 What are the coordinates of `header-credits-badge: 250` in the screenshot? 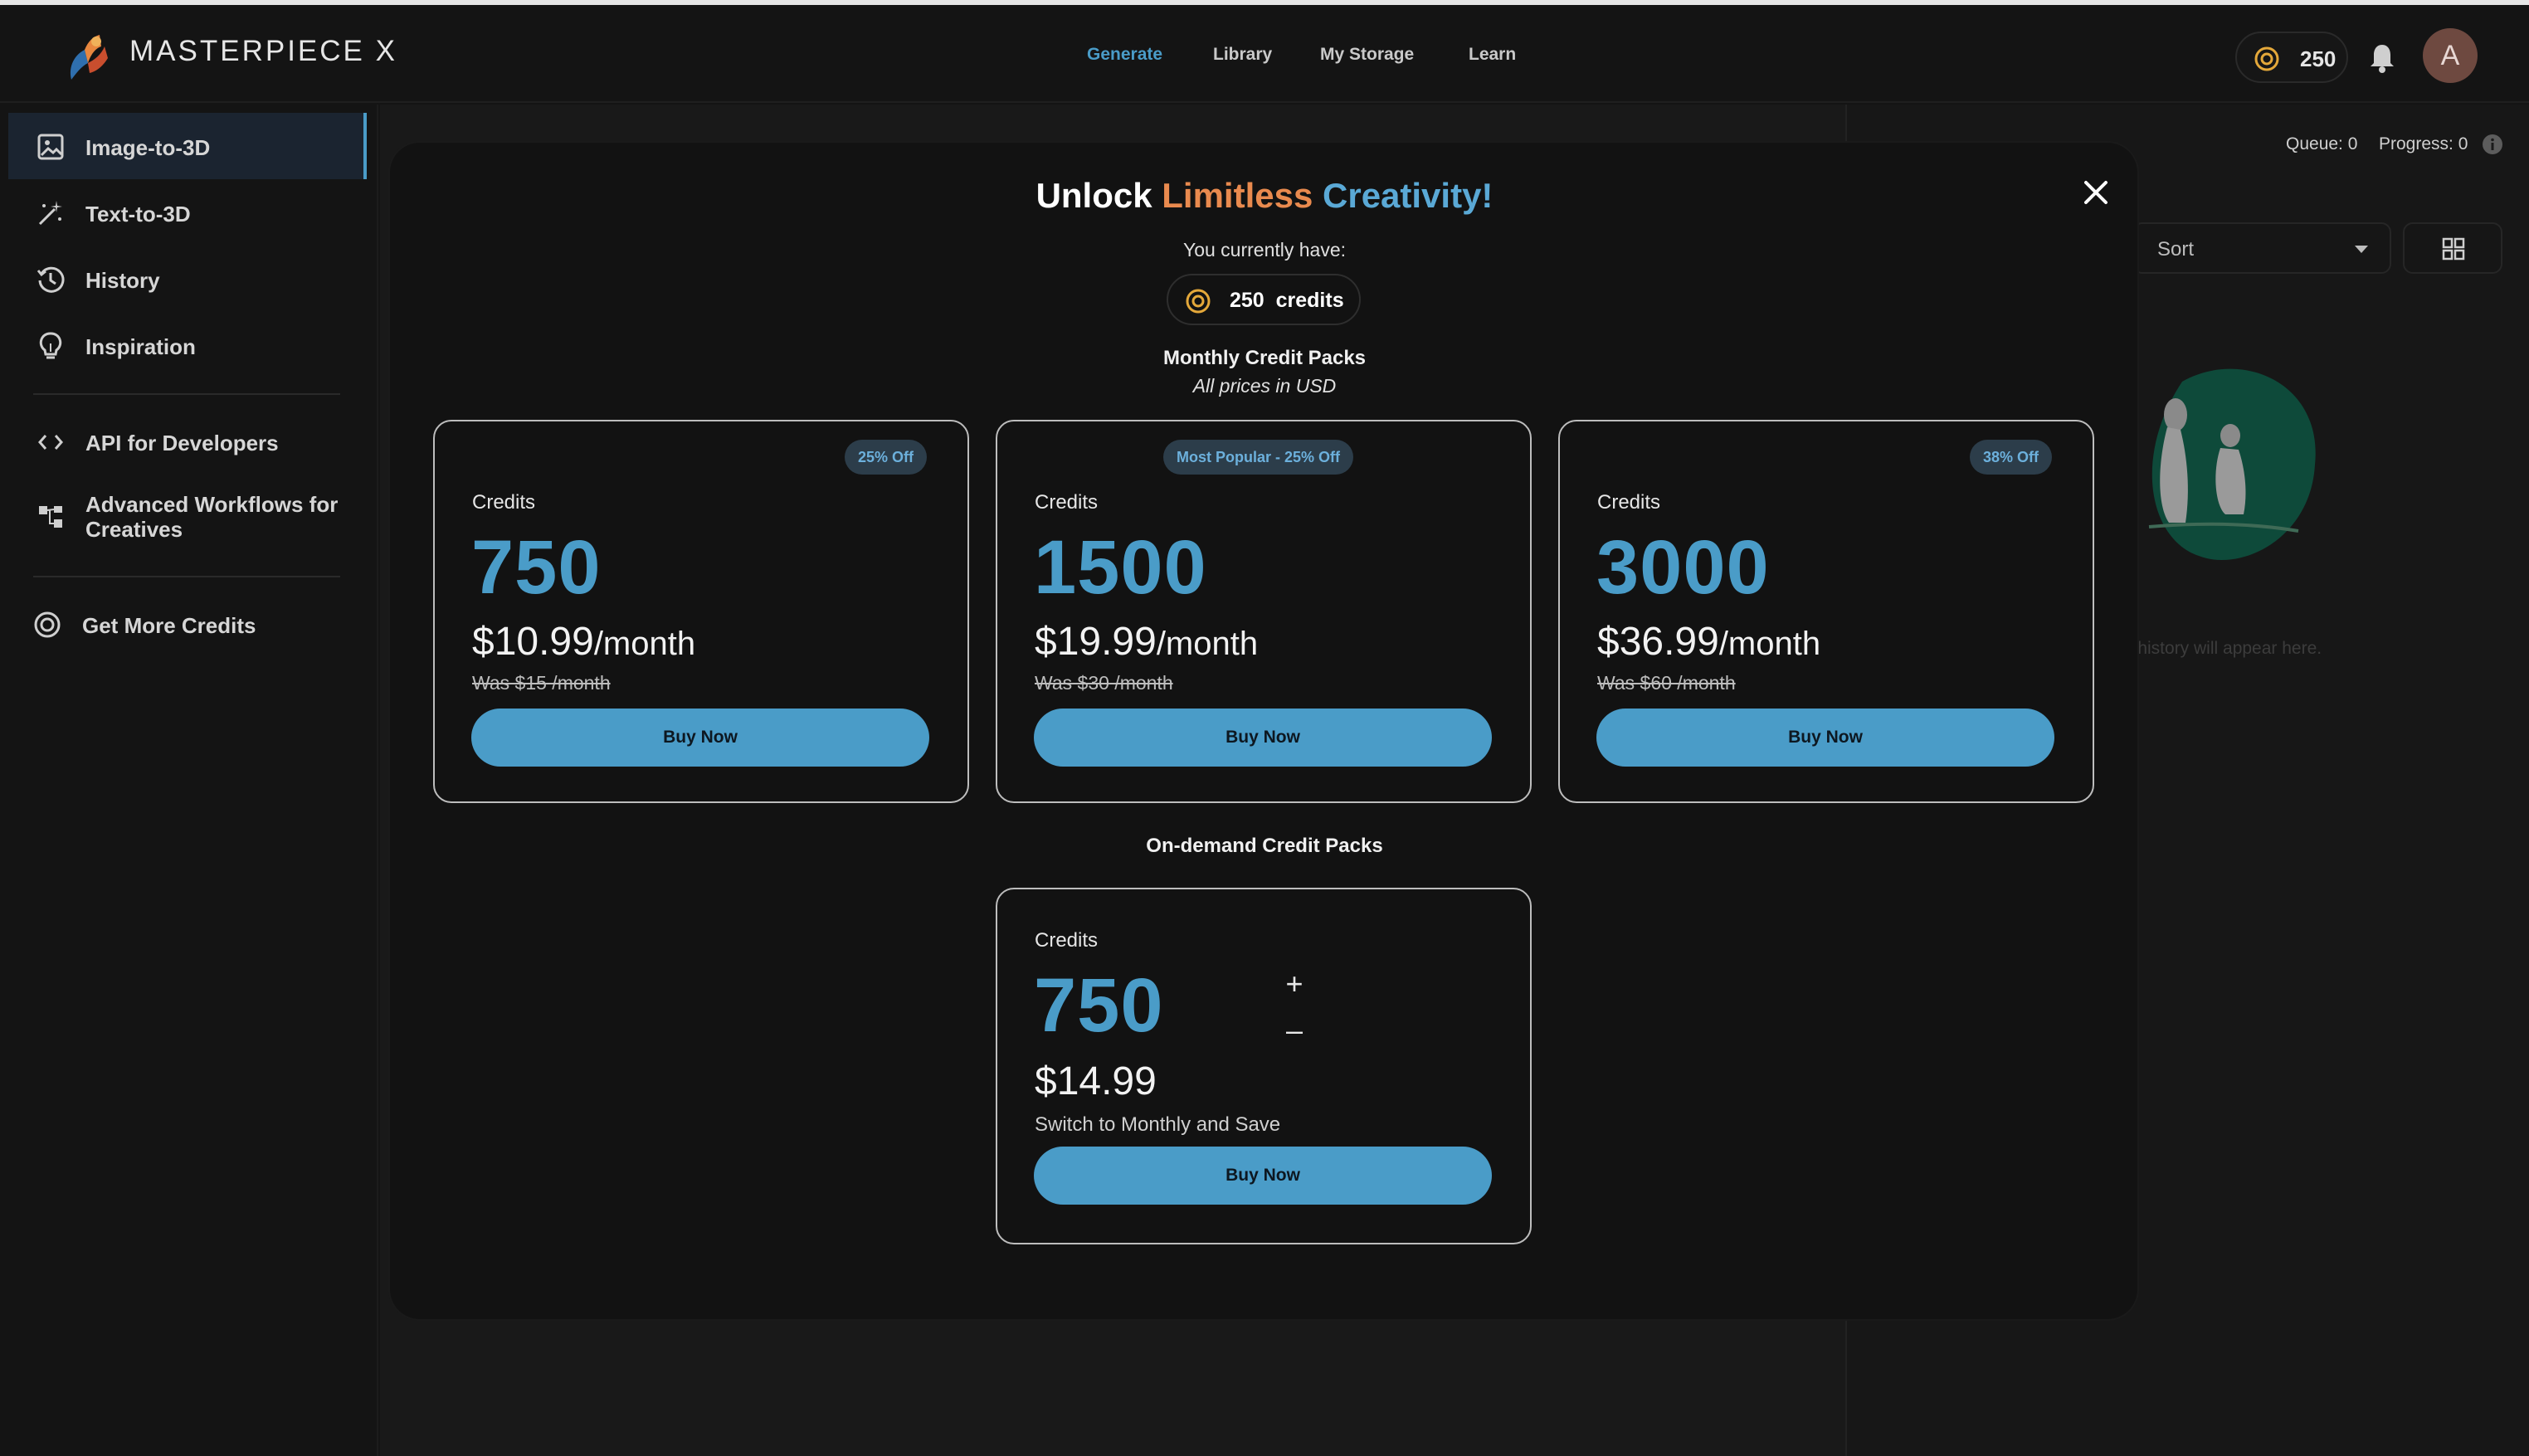 It's located at (2291, 57).